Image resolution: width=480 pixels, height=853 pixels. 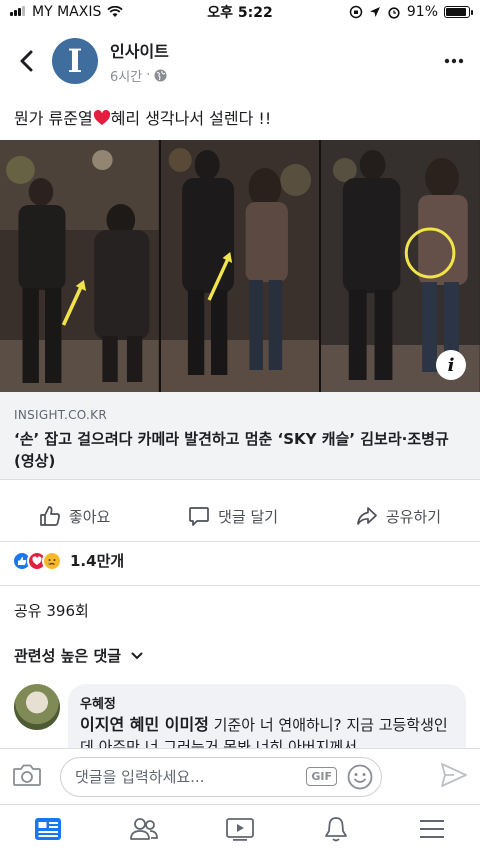 I want to click on friends-icon, so click(x=144, y=829).